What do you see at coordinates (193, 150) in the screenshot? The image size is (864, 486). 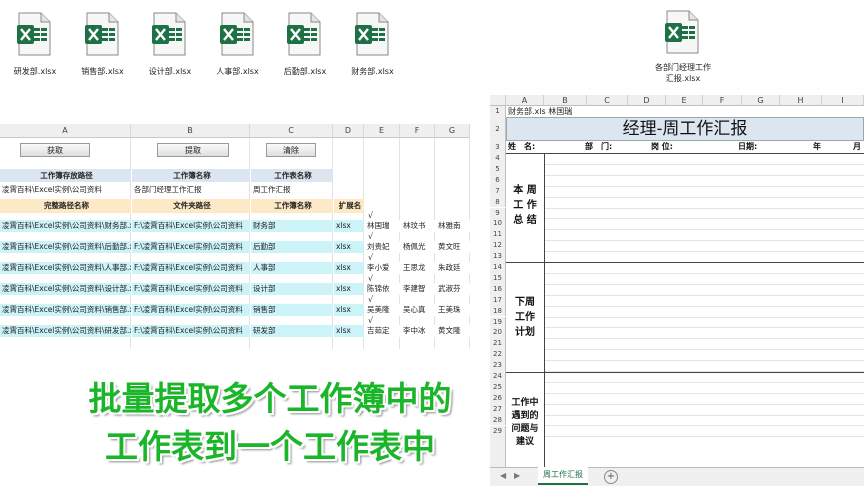 I see `extract-button: 提取` at bounding box center [193, 150].